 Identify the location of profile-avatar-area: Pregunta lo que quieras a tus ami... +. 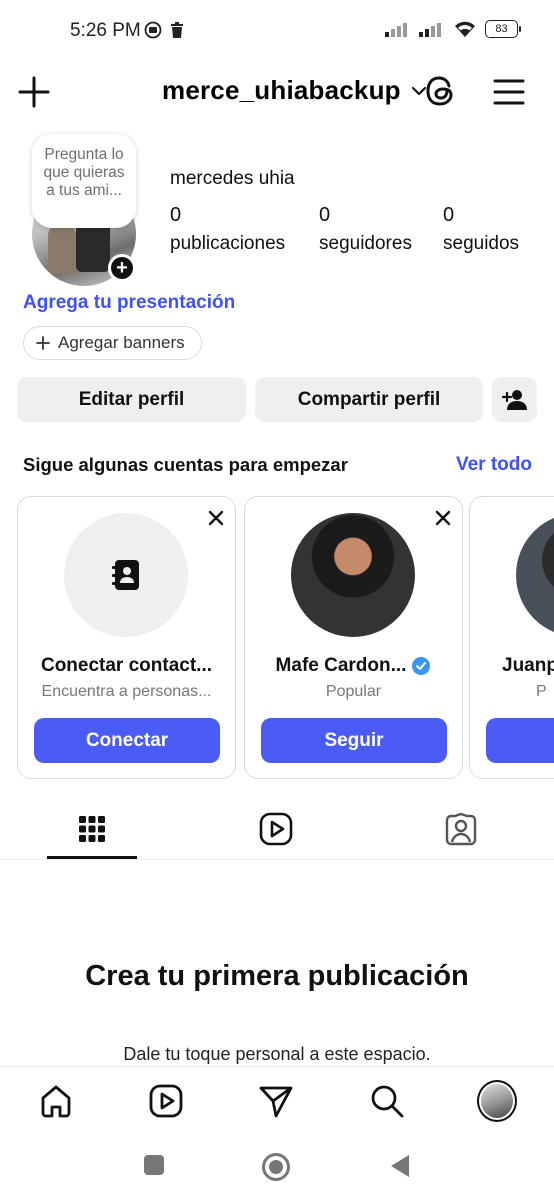
(85, 210).